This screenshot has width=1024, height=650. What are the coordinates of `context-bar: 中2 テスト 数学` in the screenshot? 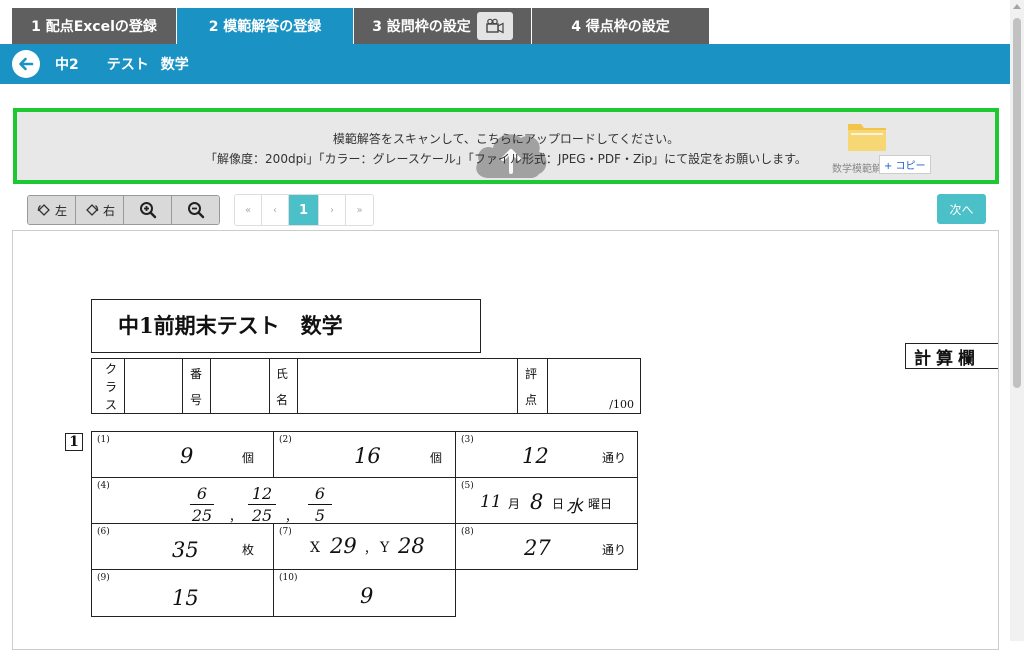 It's located at (505, 64).